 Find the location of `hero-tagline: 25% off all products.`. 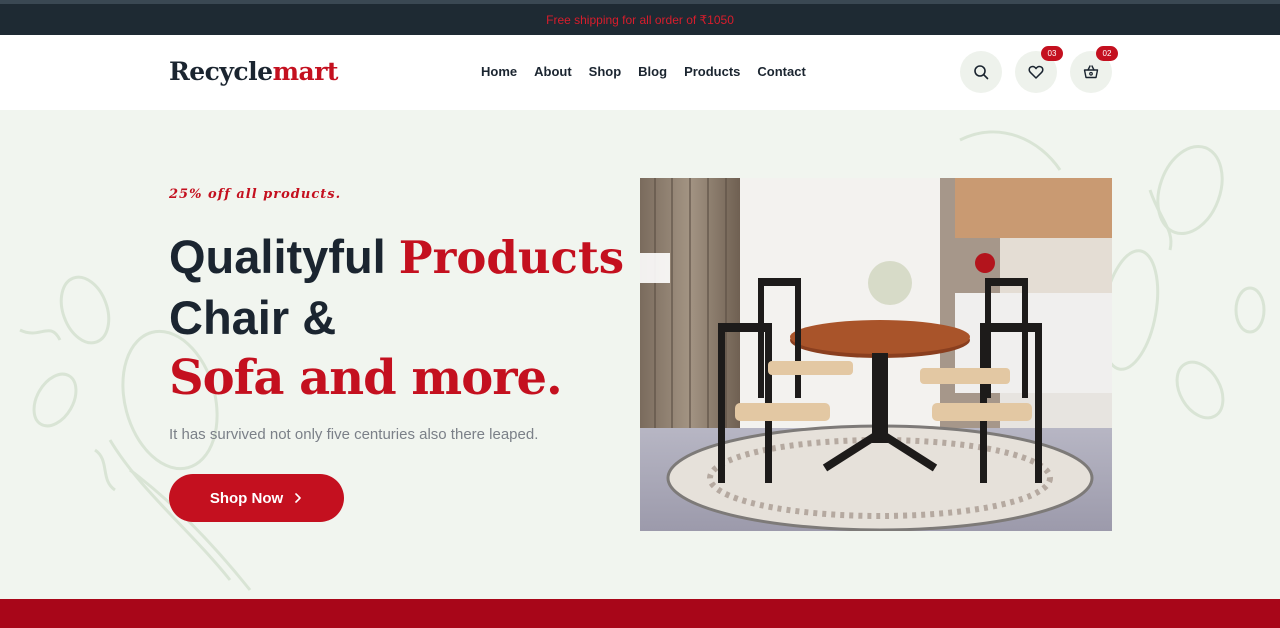

hero-tagline: 25% off all products. is located at coordinates (255, 194).